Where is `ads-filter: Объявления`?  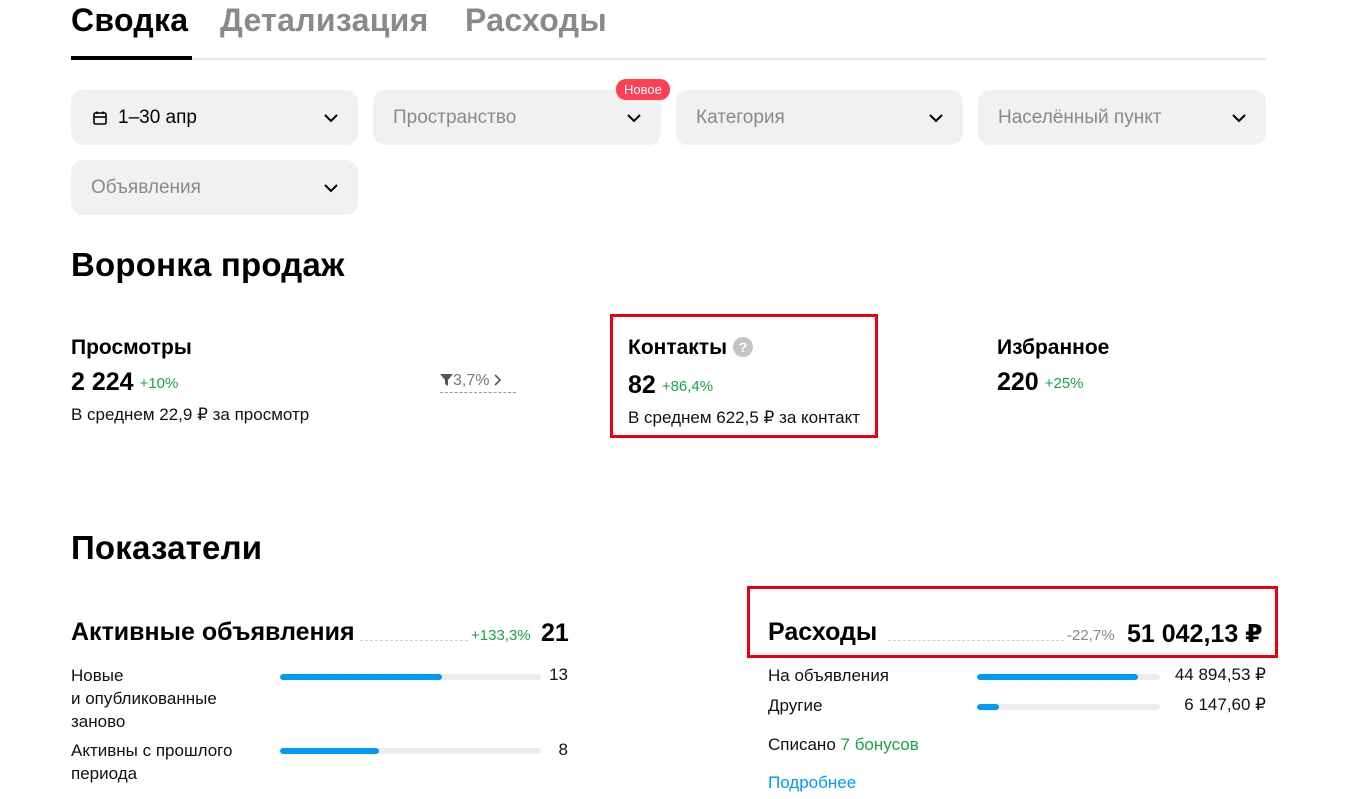 ads-filter: Объявления is located at coordinates (214, 187).